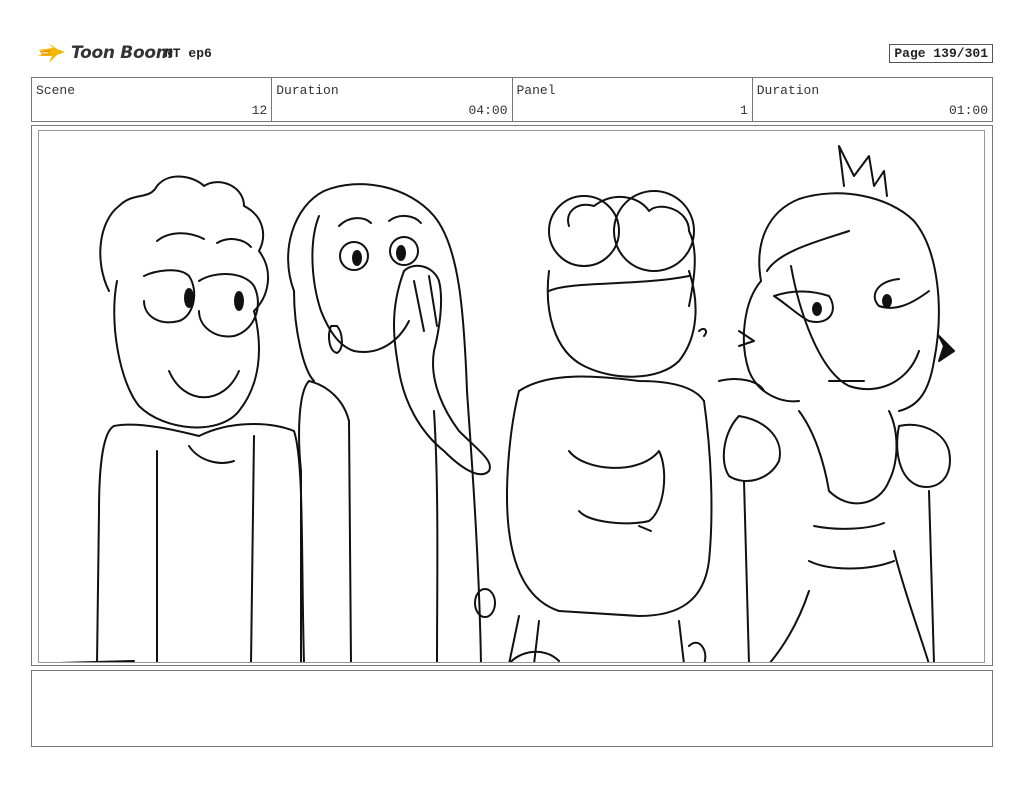  I want to click on character-girl, so click(389, 422).